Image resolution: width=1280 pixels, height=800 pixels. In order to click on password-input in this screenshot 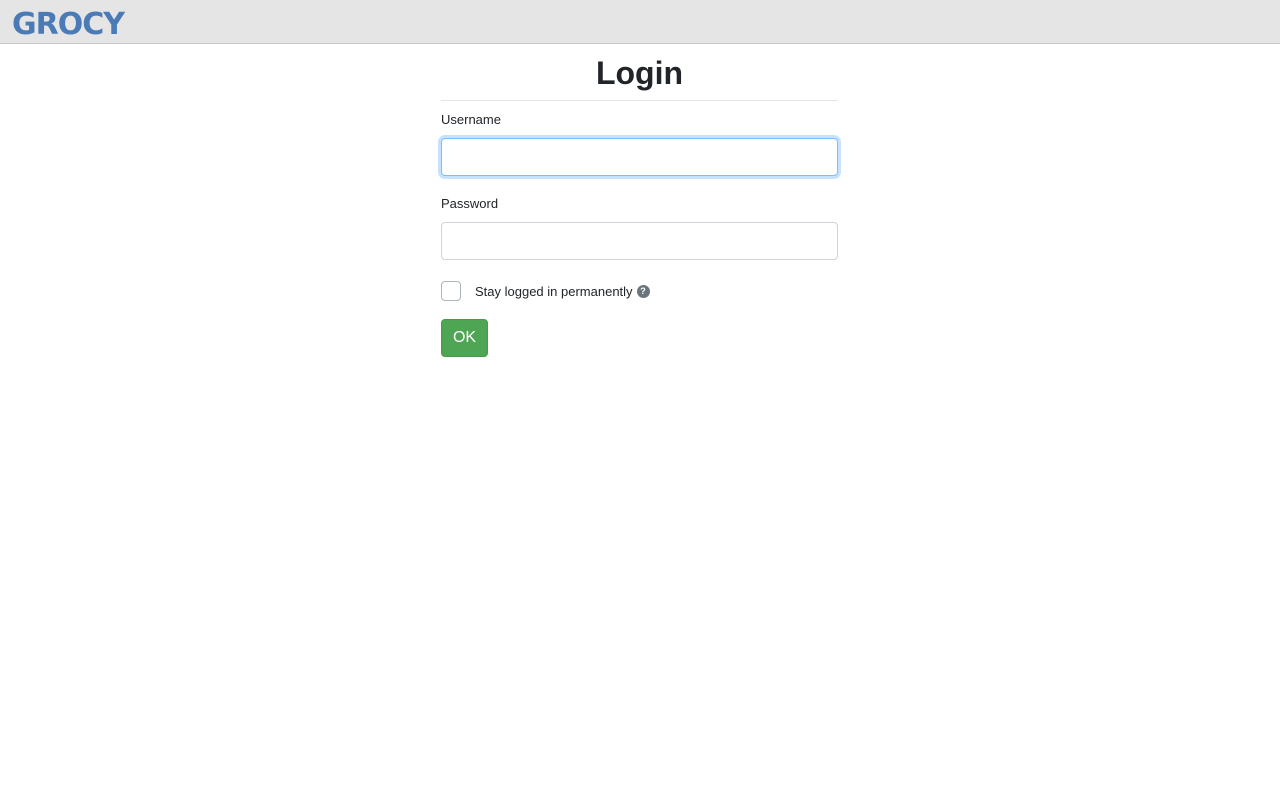, I will do `click(639, 241)`.